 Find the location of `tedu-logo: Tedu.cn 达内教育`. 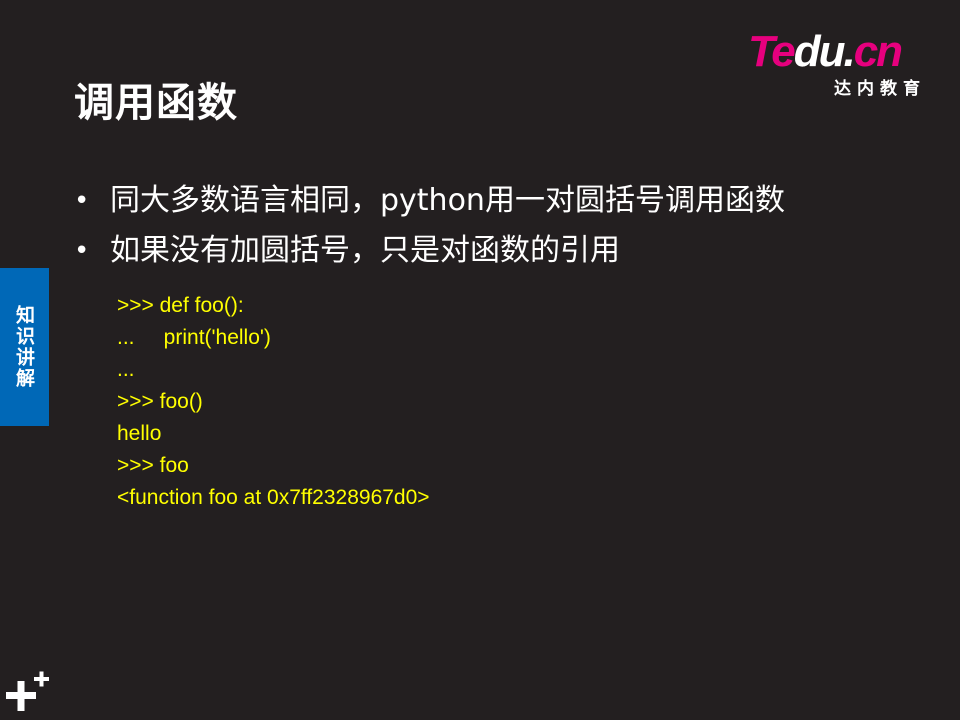

tedu-logo: Tedu.cn 达内教育 is located at coordinates (843, 63).